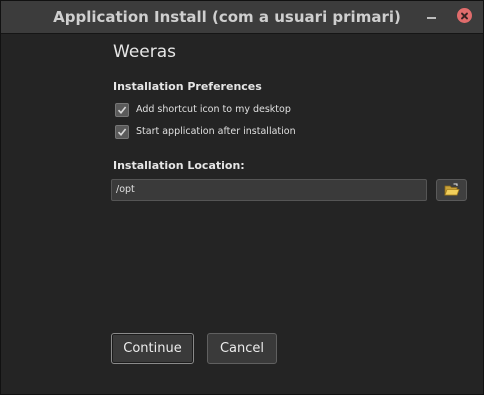 The height and width of the screenshot is (395, 484). I want to click on minimize-button, so click(432, 16).